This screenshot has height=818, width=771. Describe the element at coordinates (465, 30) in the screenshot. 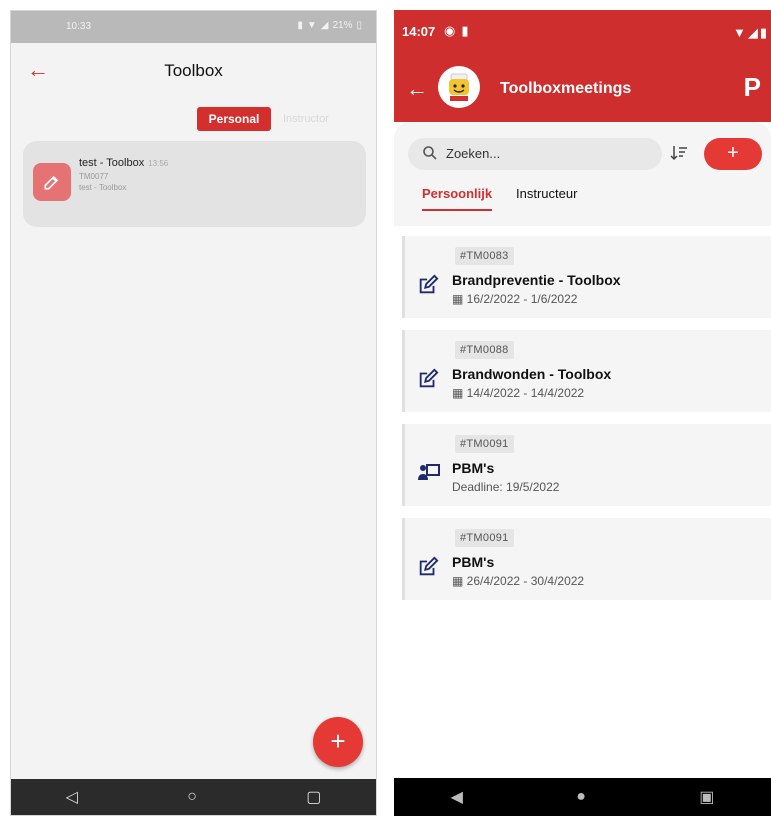

I see `sd-card-icon: ▮` at that location.